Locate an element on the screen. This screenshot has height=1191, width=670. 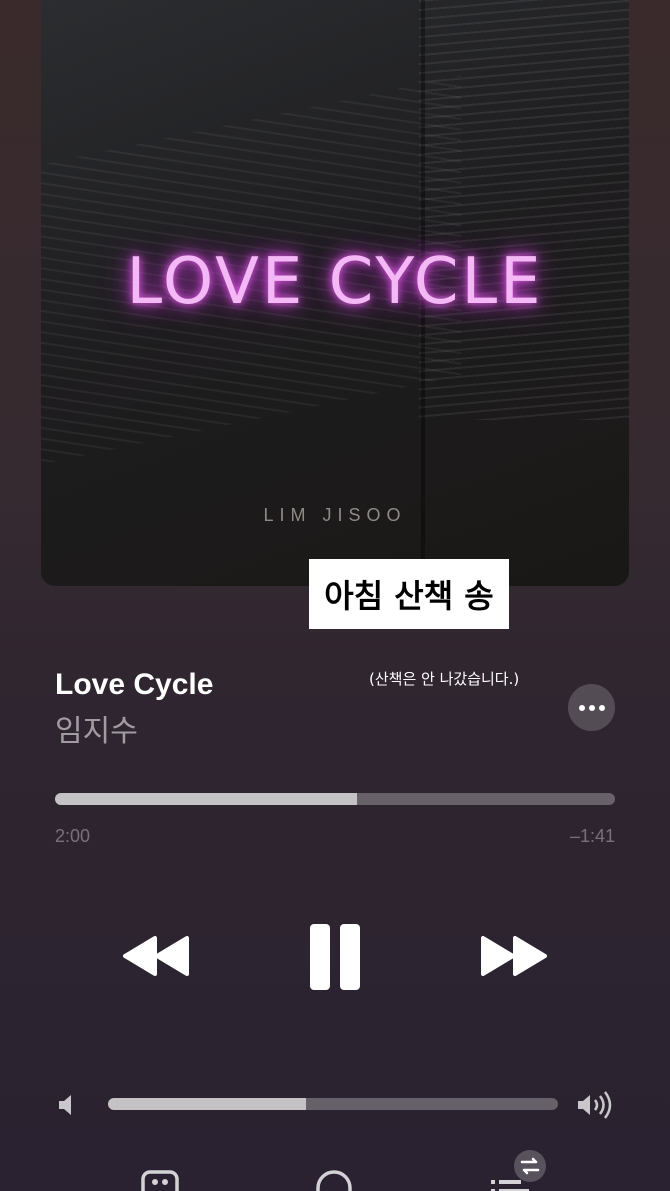
album-title: LOVE CYCLE is located at coordinates (335, 282).